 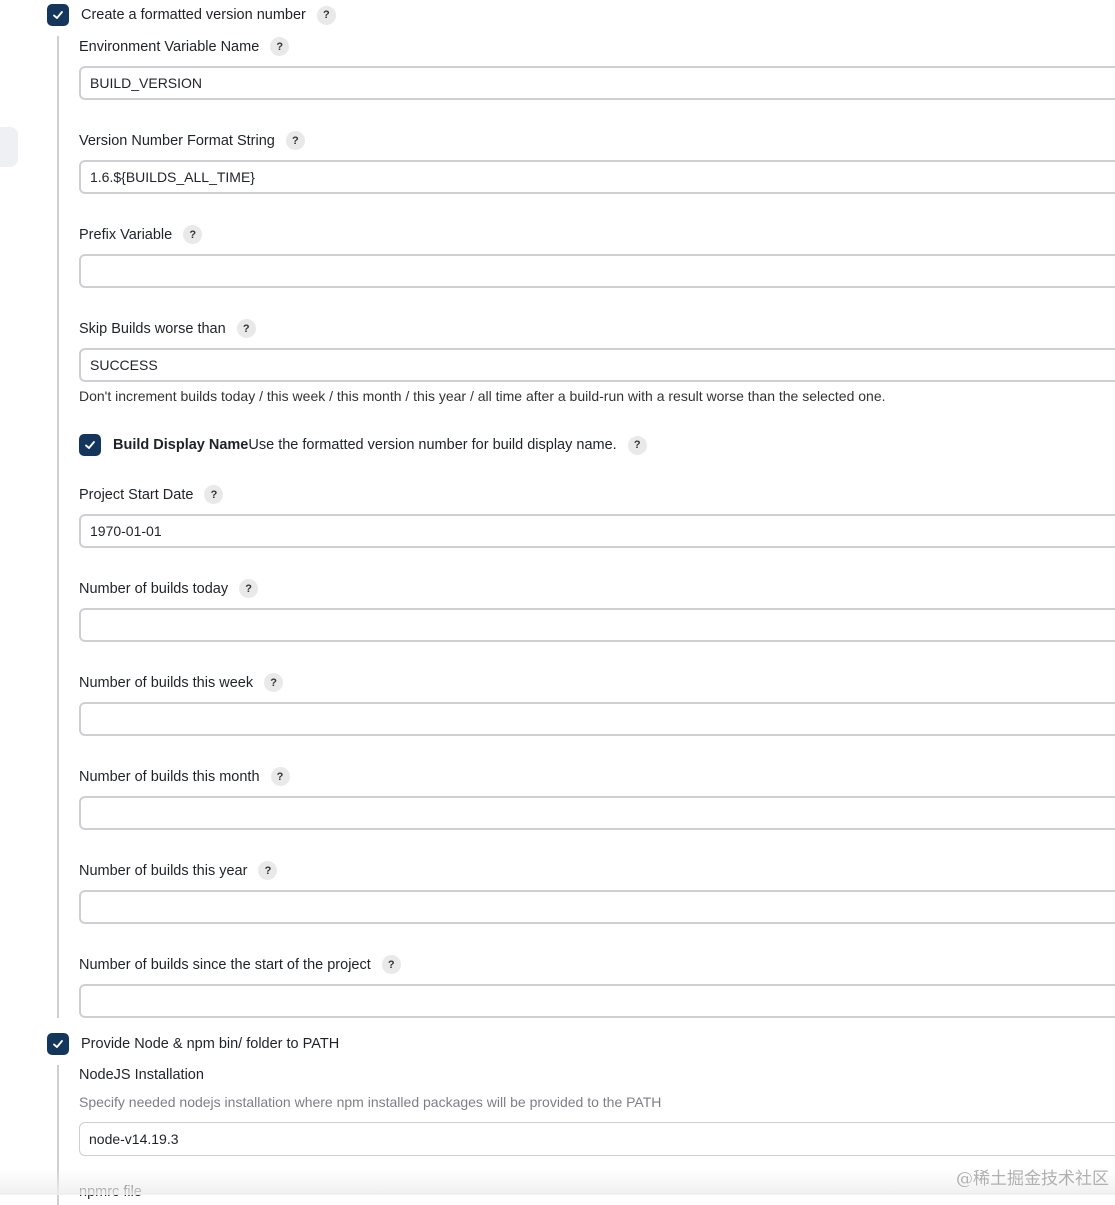 I want to click on create-version-checkbox, so click(x=58, y=15).